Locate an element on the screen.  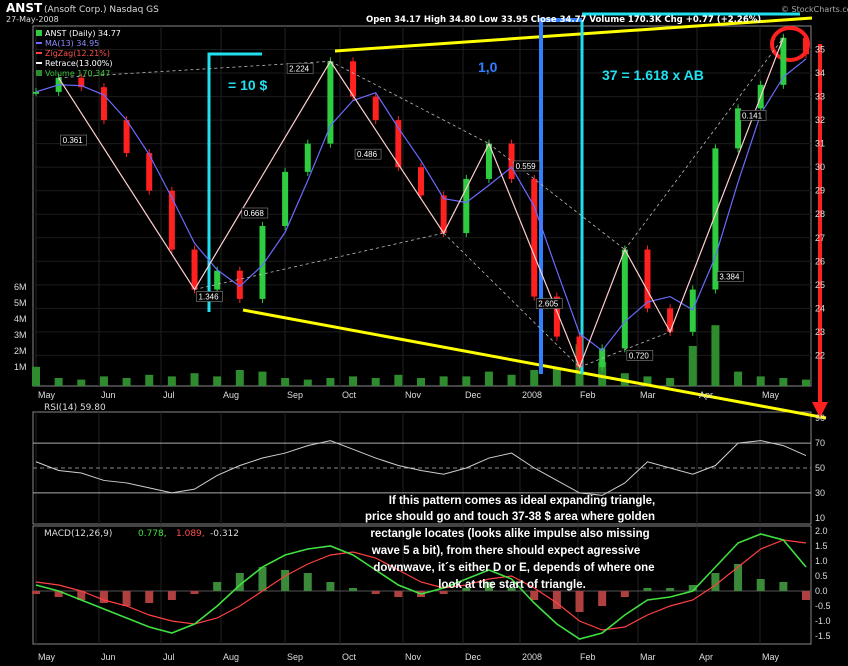
price-tick-0: 22 is located at coordinates (820, 355).